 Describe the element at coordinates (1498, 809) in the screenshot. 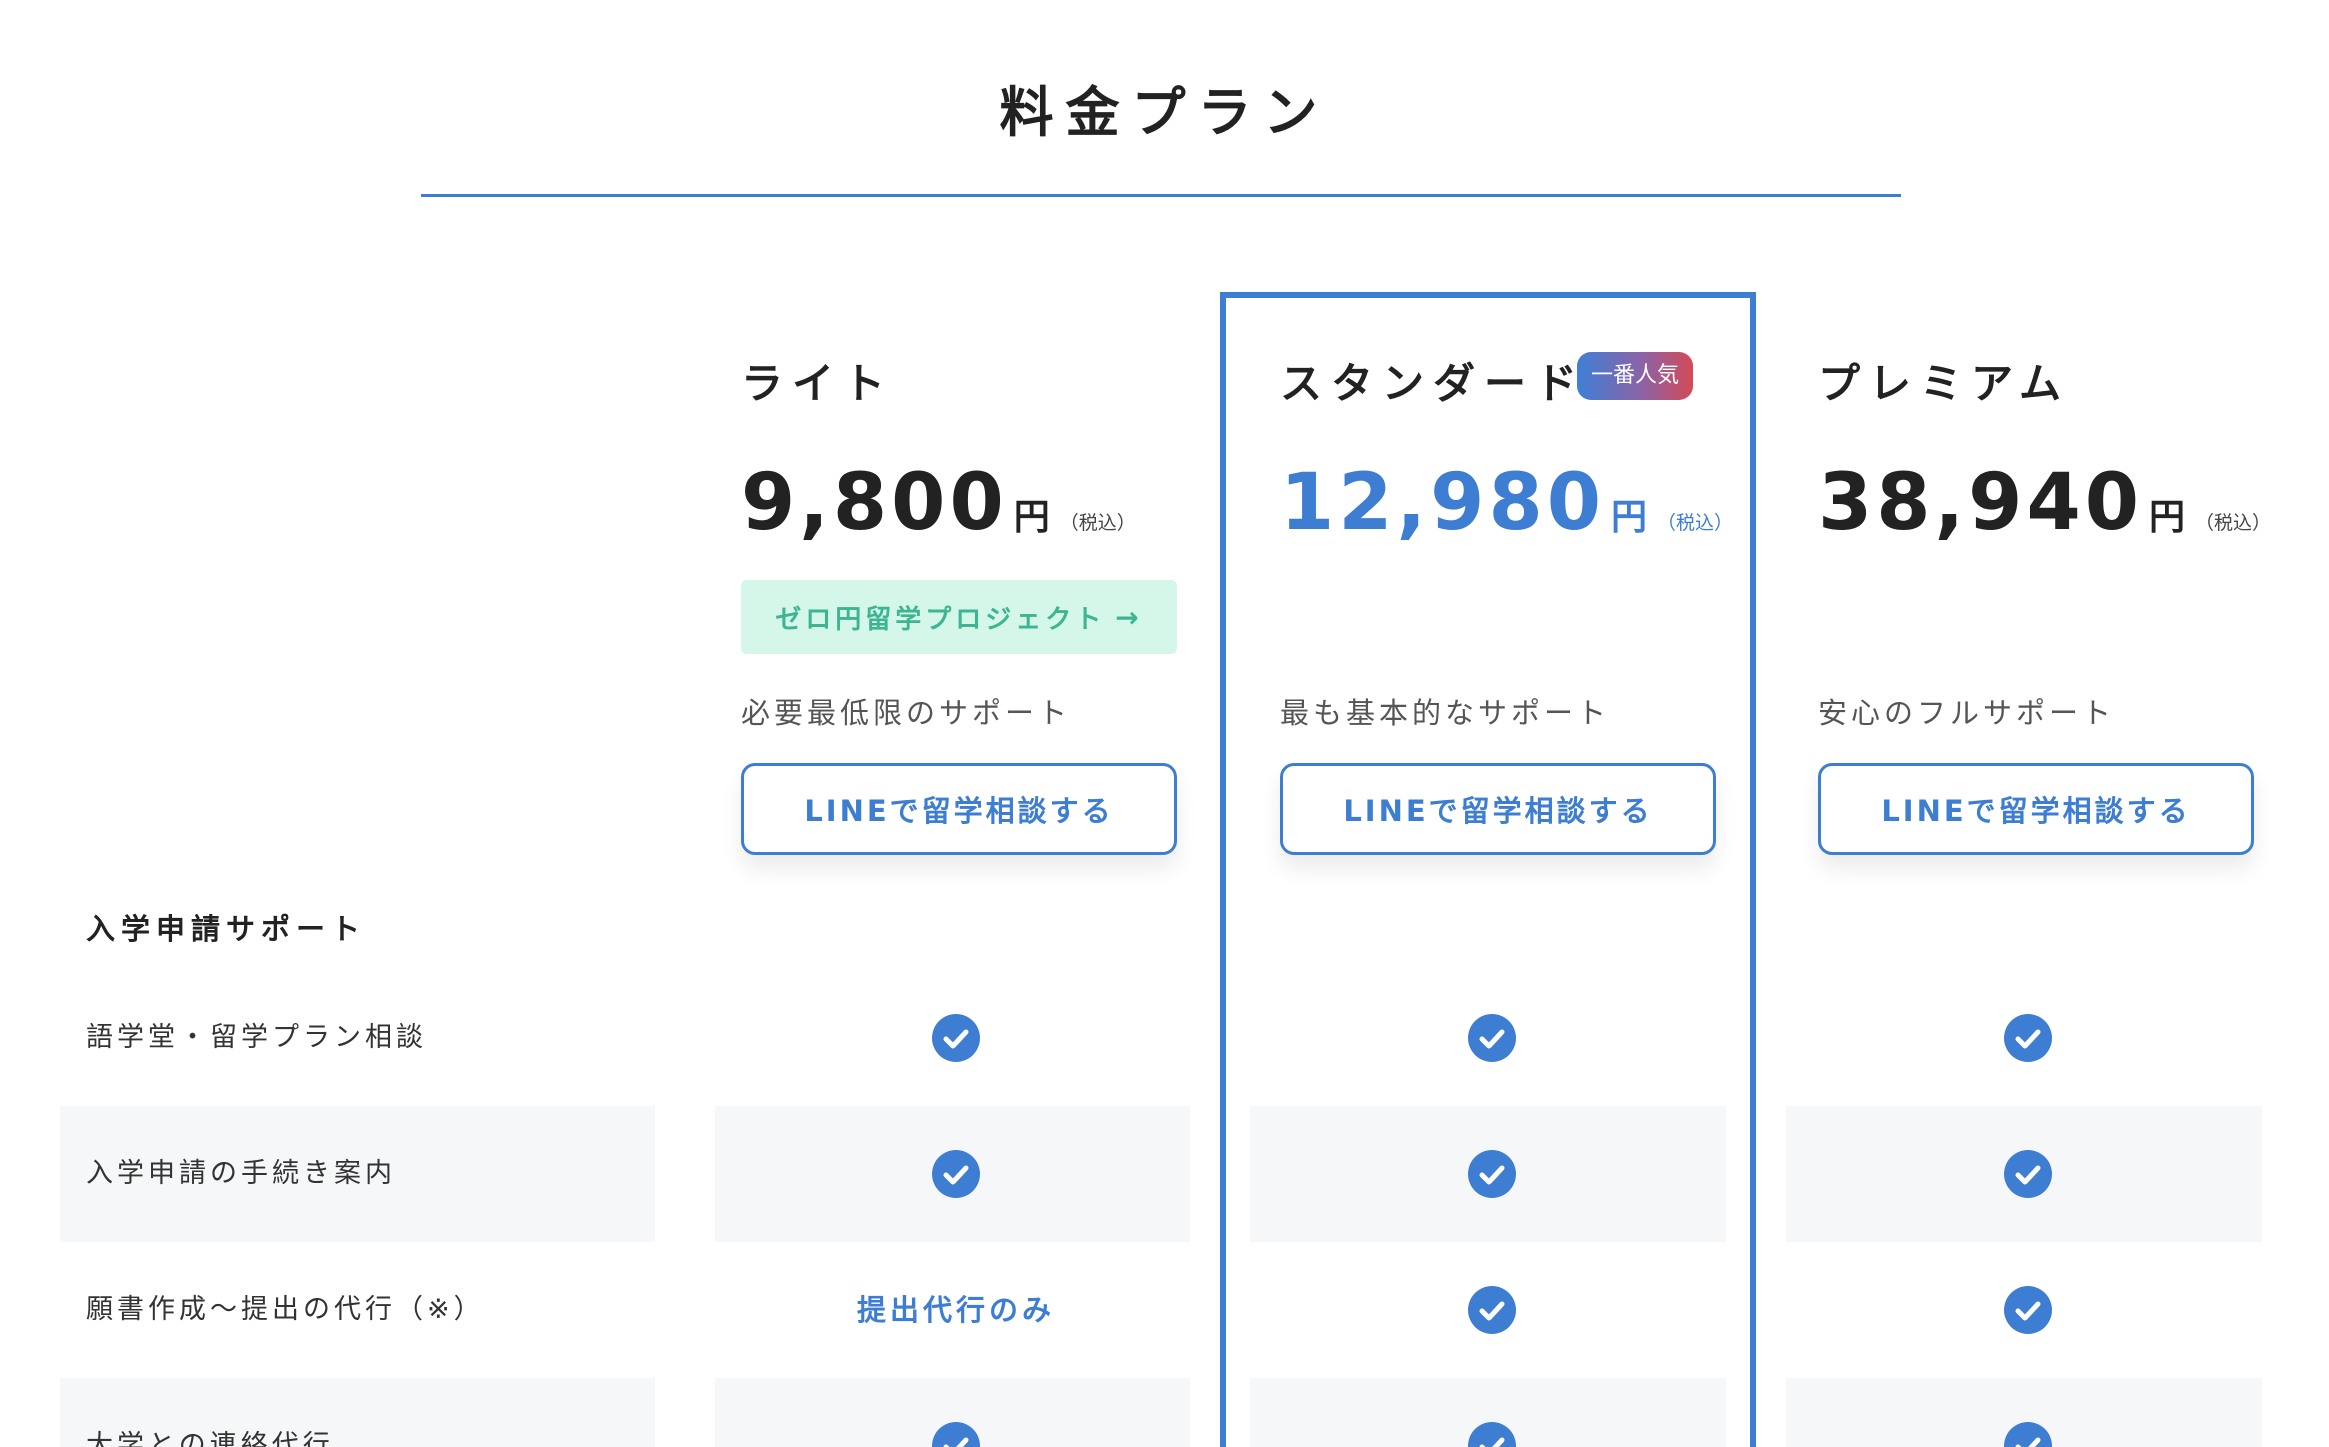

I see `line-consult-button-standard: LINEで留学相談する` at that location.